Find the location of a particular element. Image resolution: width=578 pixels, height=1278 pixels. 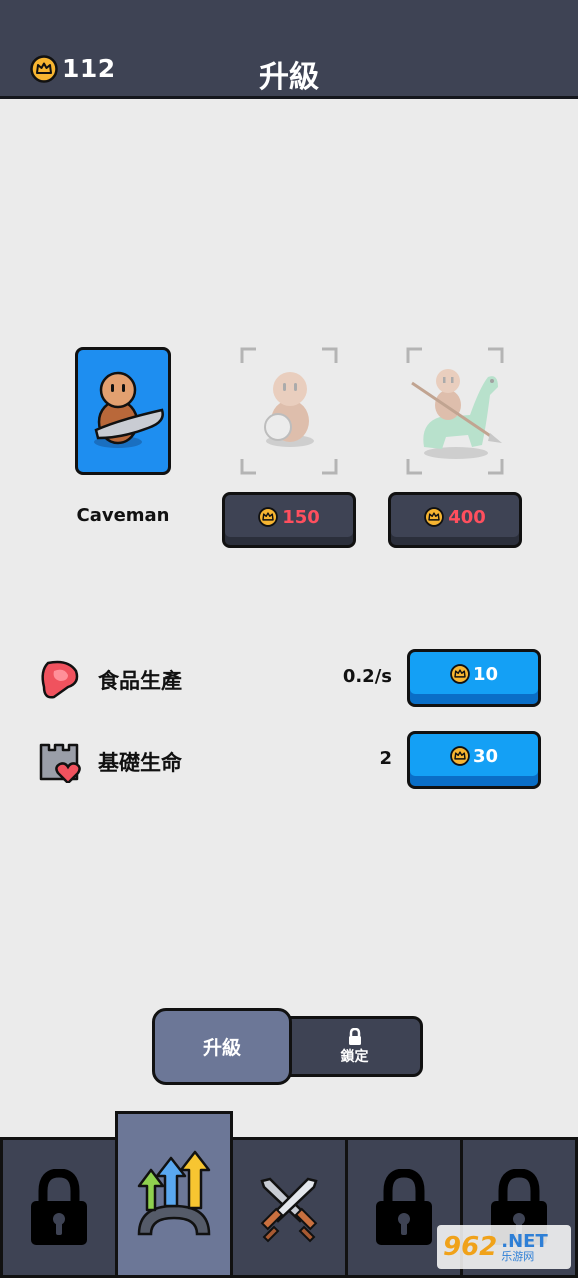

site-watermark: 962 .NET 乐游网 is located at coordinates (504, 1247).